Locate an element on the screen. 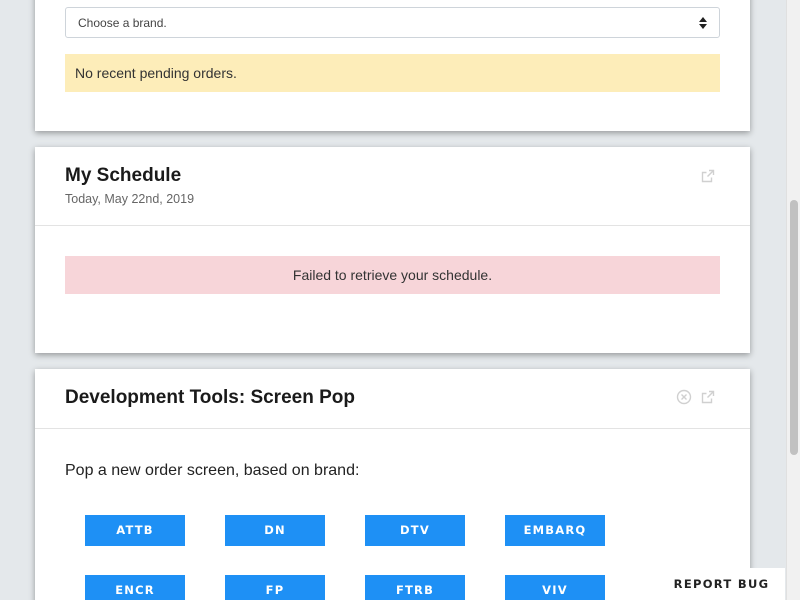 The width and height of the screenshot is (800, 600). brand-button-fp: FP is located at coordinates (275, 587).